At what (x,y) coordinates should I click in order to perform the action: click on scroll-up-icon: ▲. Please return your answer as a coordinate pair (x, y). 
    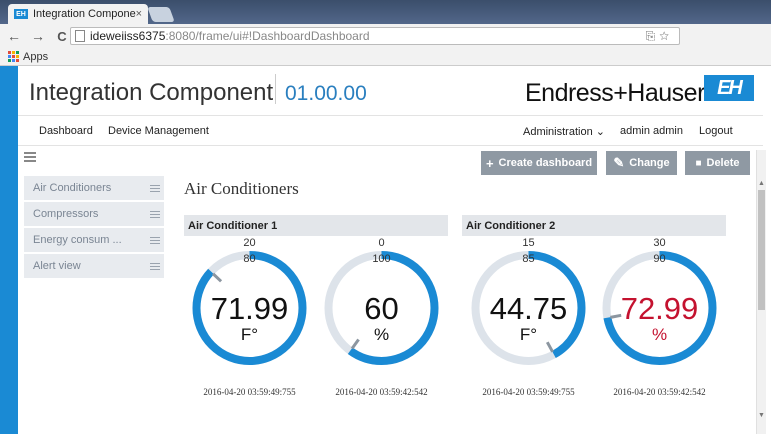
    Looking at the image, I should click on (761, 183).